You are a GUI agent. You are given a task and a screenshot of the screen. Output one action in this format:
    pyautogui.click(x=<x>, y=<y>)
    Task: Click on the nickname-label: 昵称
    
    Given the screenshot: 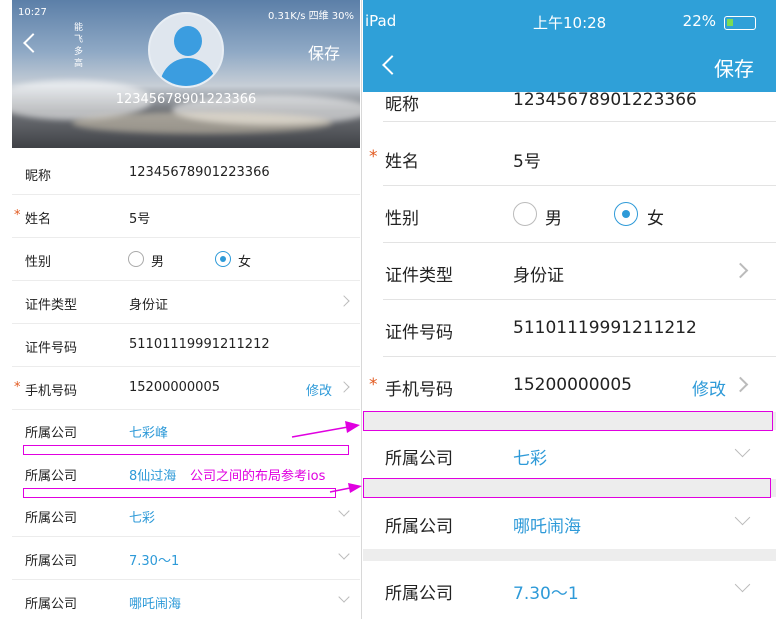 What is the action you would take?
    pyautogui.click(x=402, y=105)
    